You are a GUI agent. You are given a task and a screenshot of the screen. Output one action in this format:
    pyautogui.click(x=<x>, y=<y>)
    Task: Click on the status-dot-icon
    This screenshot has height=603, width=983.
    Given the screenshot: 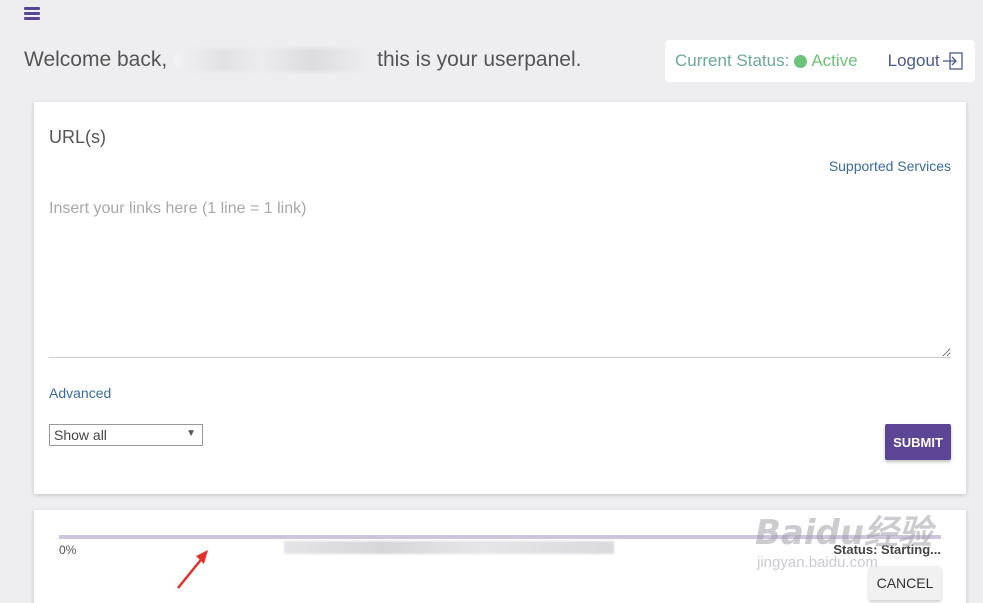 What is the action you would take?
    pyautogui.click(x=801, y=61)
    